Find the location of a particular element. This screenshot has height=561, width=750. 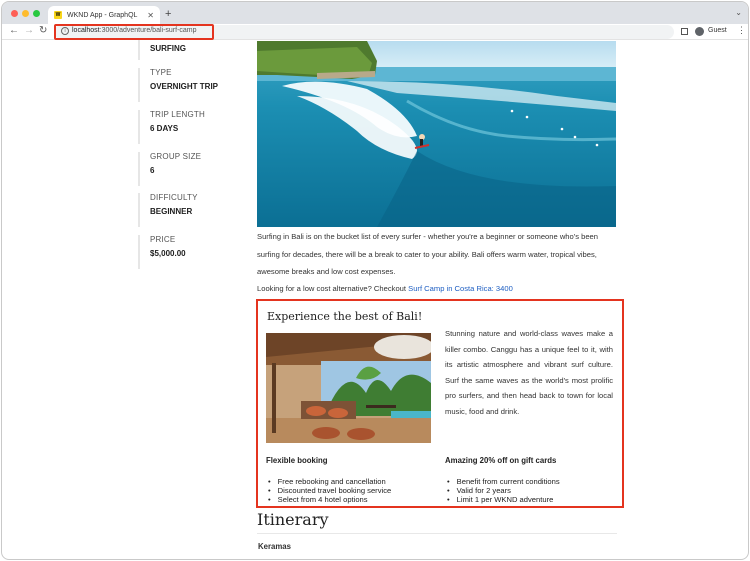

flexible-booking-heading: Flexible booking is located at coordinates (297, 460).